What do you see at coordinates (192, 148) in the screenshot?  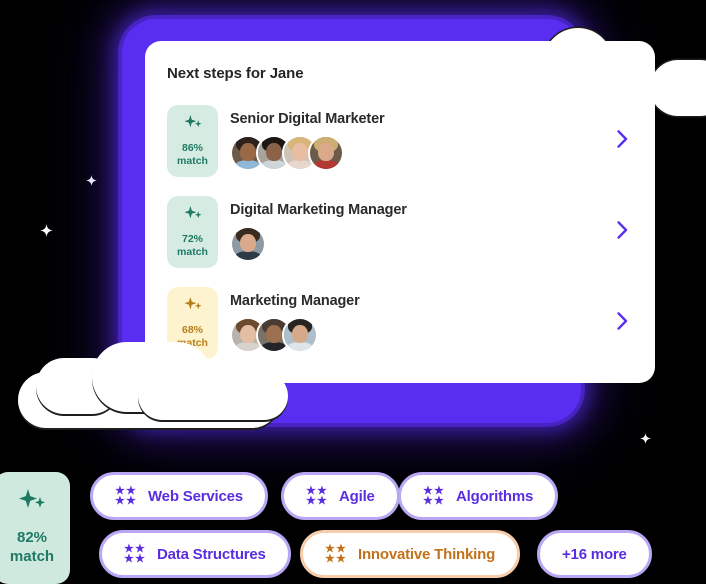 I see `match-percent: 86%` at bounding box center [192, 148].